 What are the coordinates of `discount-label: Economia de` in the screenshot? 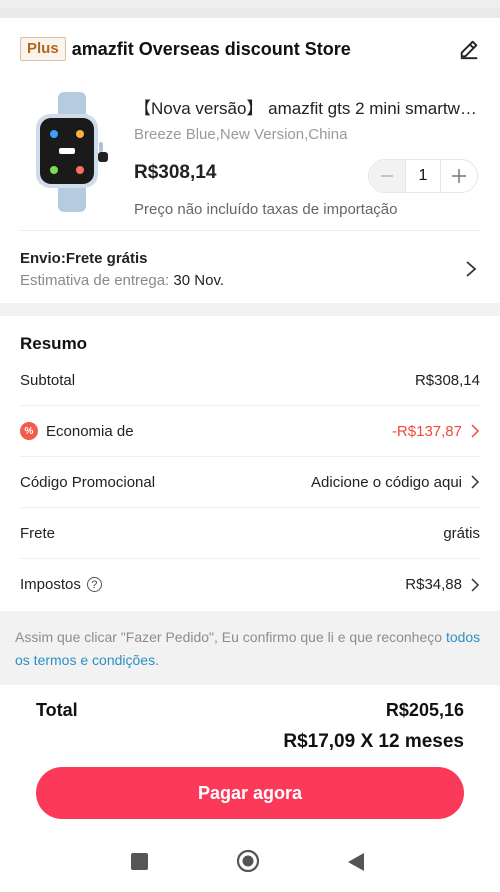 It's located at (90, 431).